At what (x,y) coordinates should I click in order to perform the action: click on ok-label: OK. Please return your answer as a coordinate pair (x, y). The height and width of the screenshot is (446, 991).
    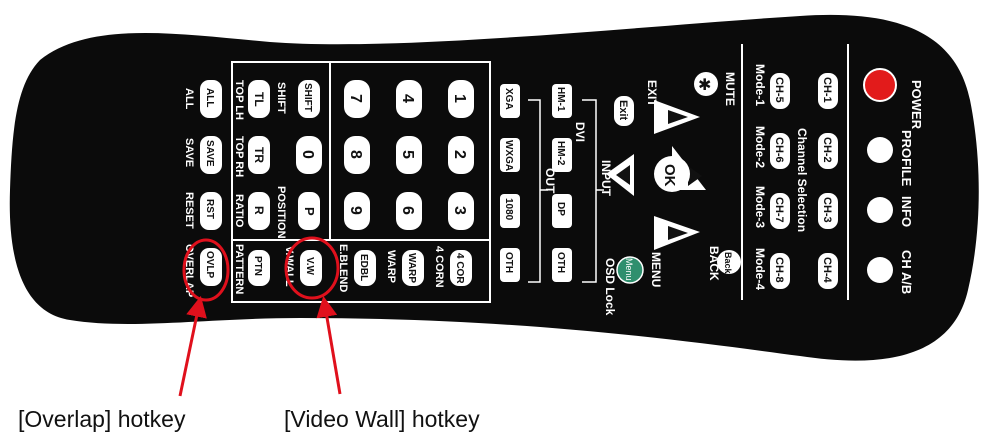
    Looking at the image, I should click on (669, 175).